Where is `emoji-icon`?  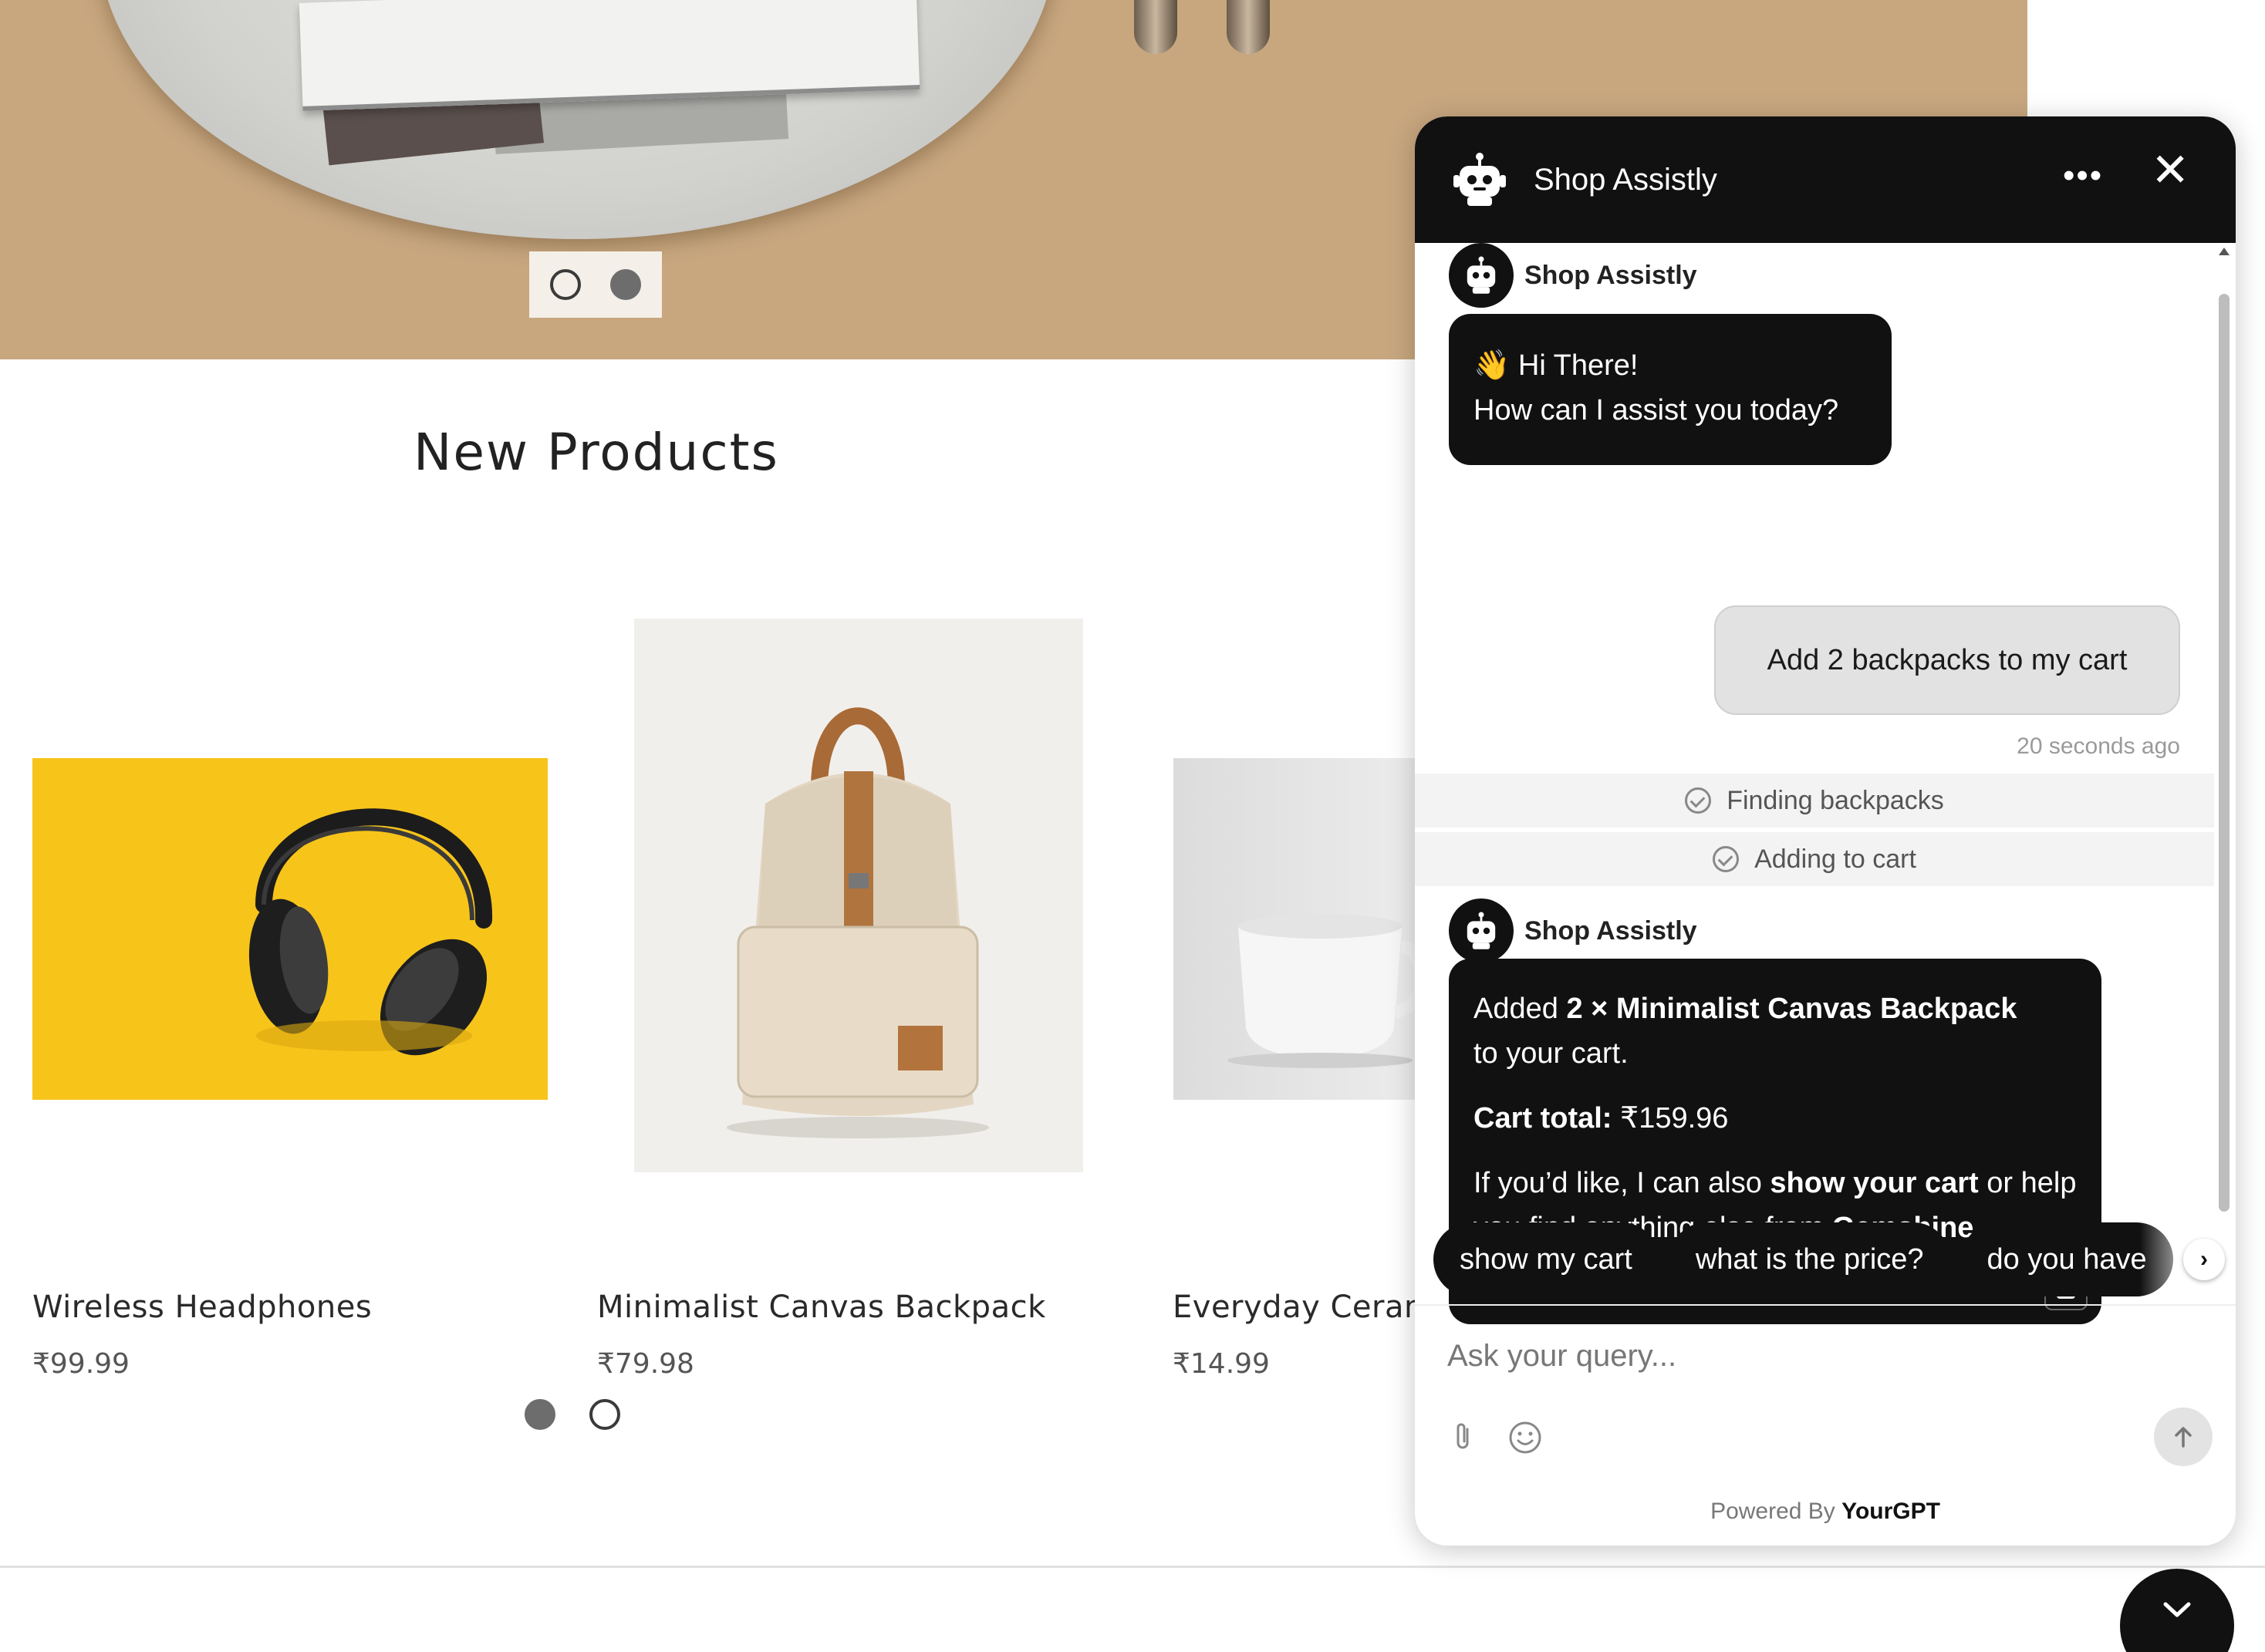
emoji-icon is located at coordinates (1525, 1438).